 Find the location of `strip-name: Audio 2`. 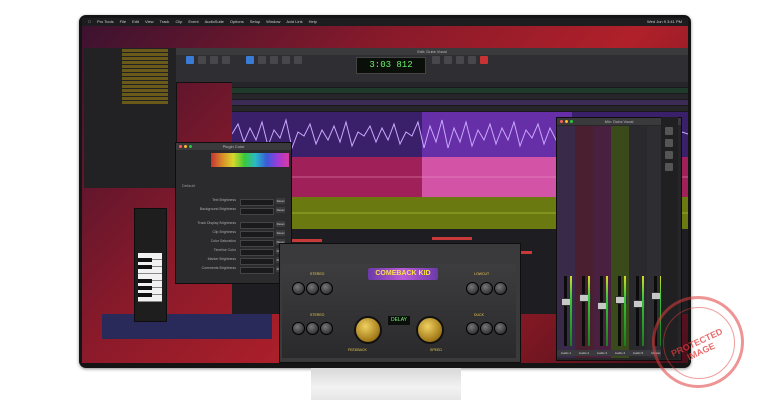

strip-name: Audio 2 is located at coordinates (584, 353).